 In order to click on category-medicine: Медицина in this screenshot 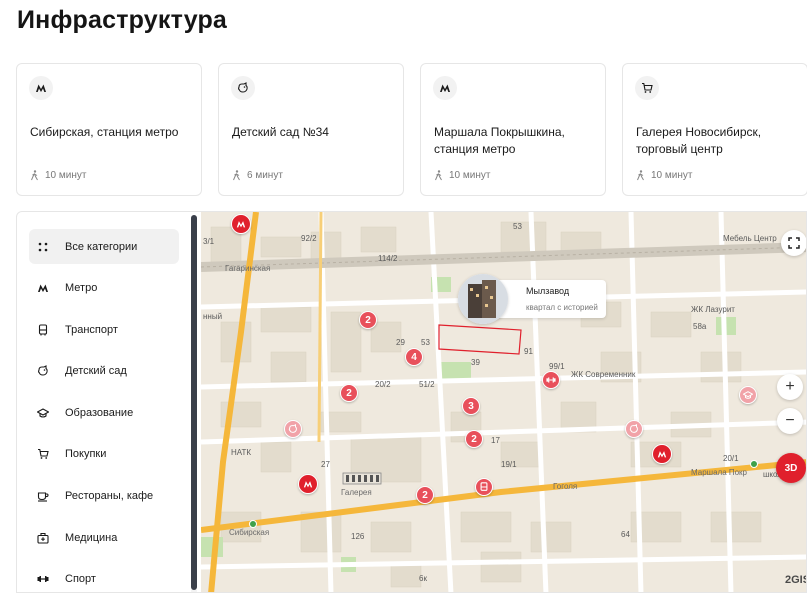, I will do `click(104, 537)`.